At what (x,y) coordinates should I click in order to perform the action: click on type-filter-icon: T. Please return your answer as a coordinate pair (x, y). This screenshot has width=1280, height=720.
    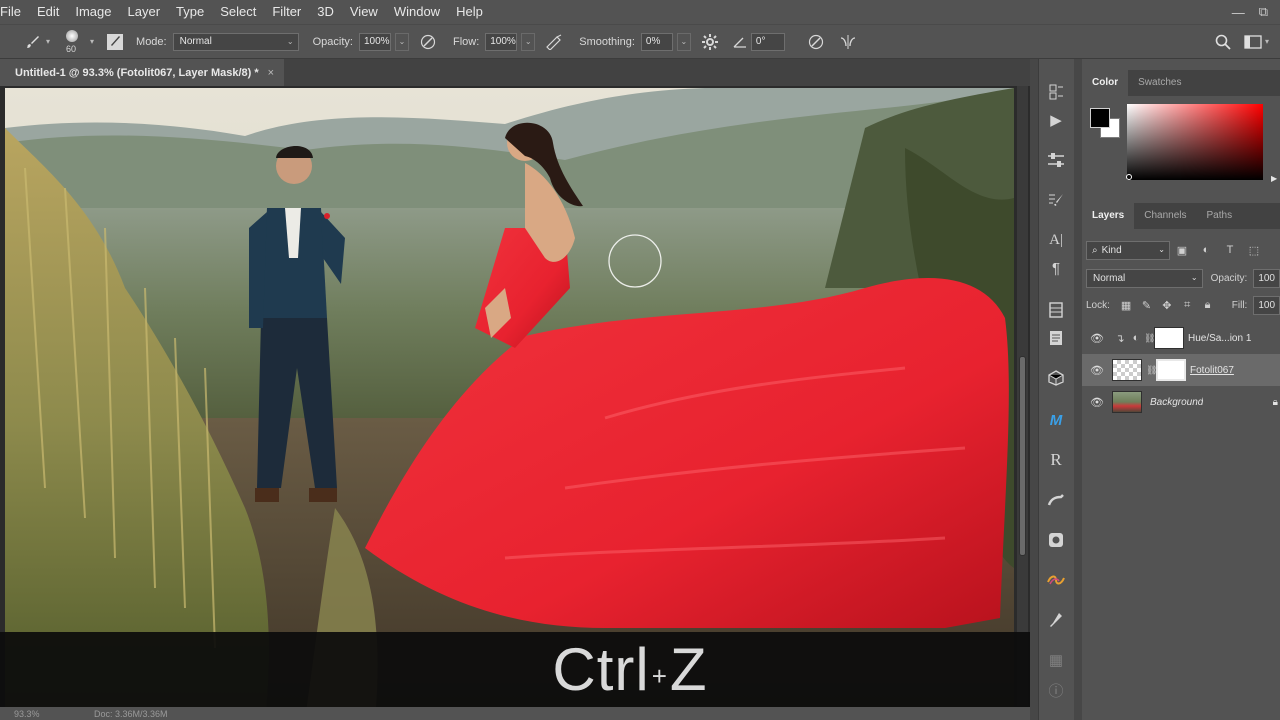
    Looking at the image, I should click on (1230, 250).